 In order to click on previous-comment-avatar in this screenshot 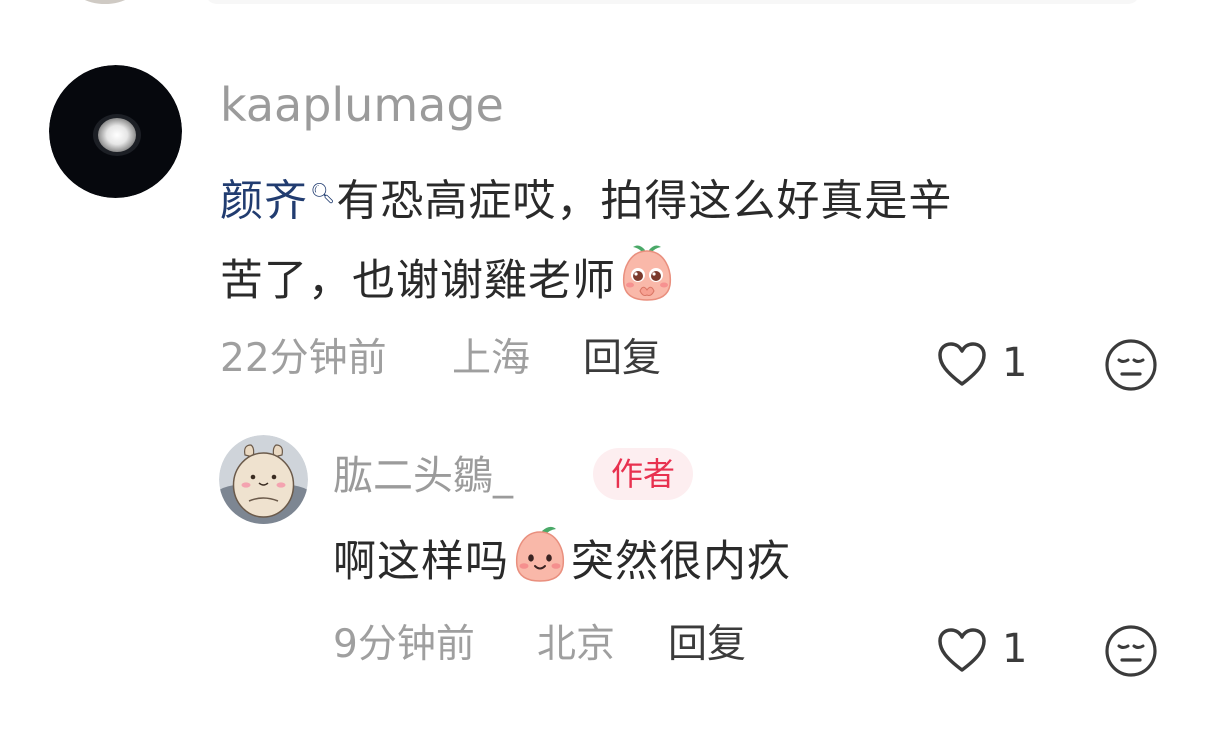, I will do `click(105, 2)`.